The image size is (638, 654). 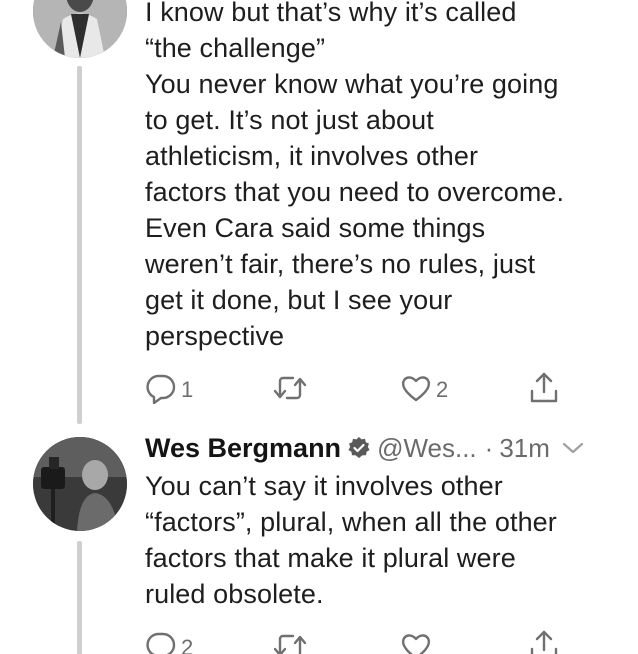 I want to click on like-button: 2, so click(x=424, y=390).